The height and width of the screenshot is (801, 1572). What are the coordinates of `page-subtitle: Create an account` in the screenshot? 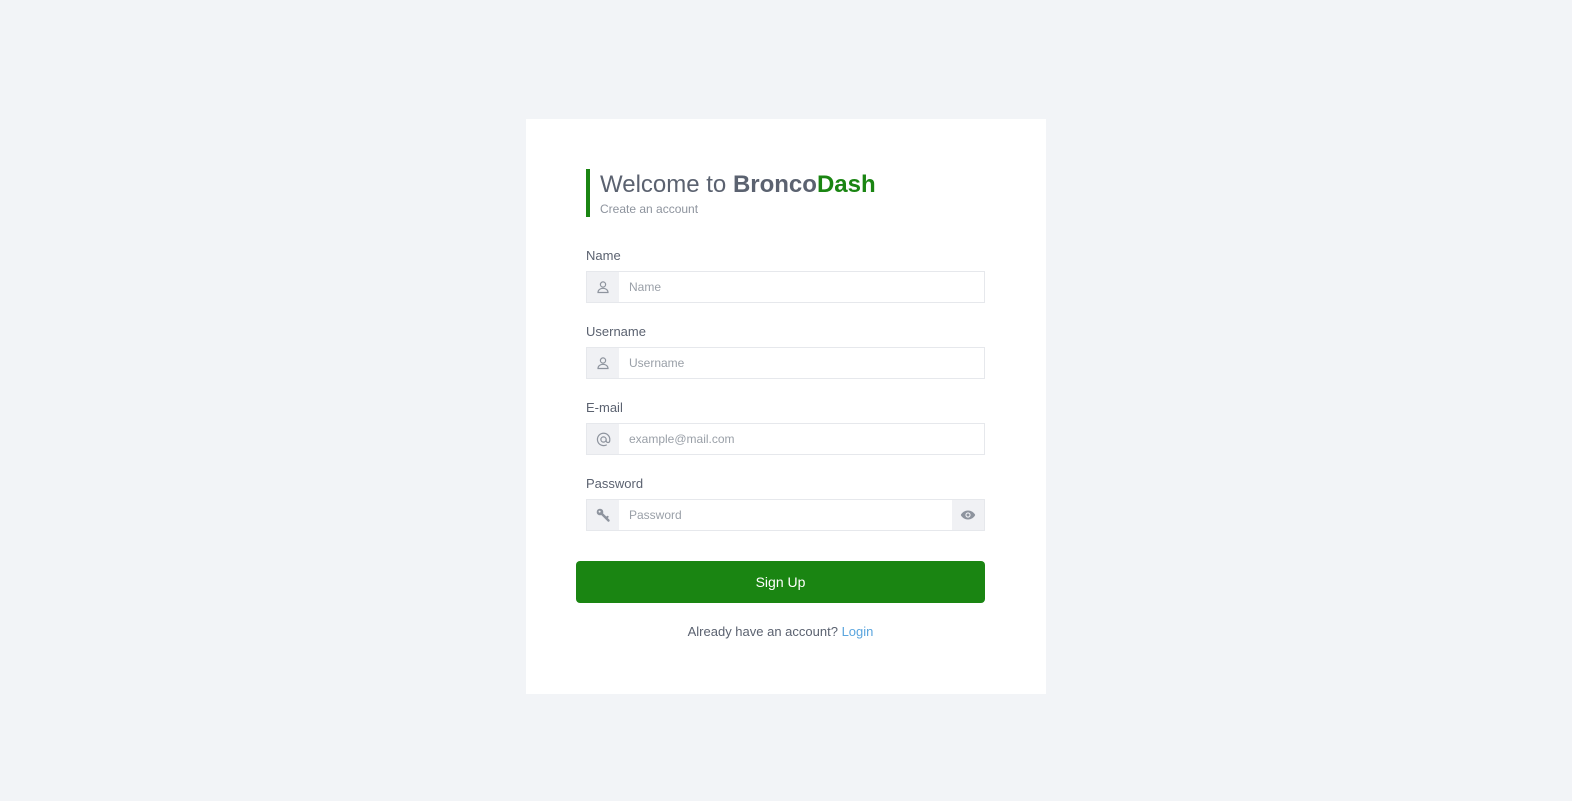 It's located at (649, 209).